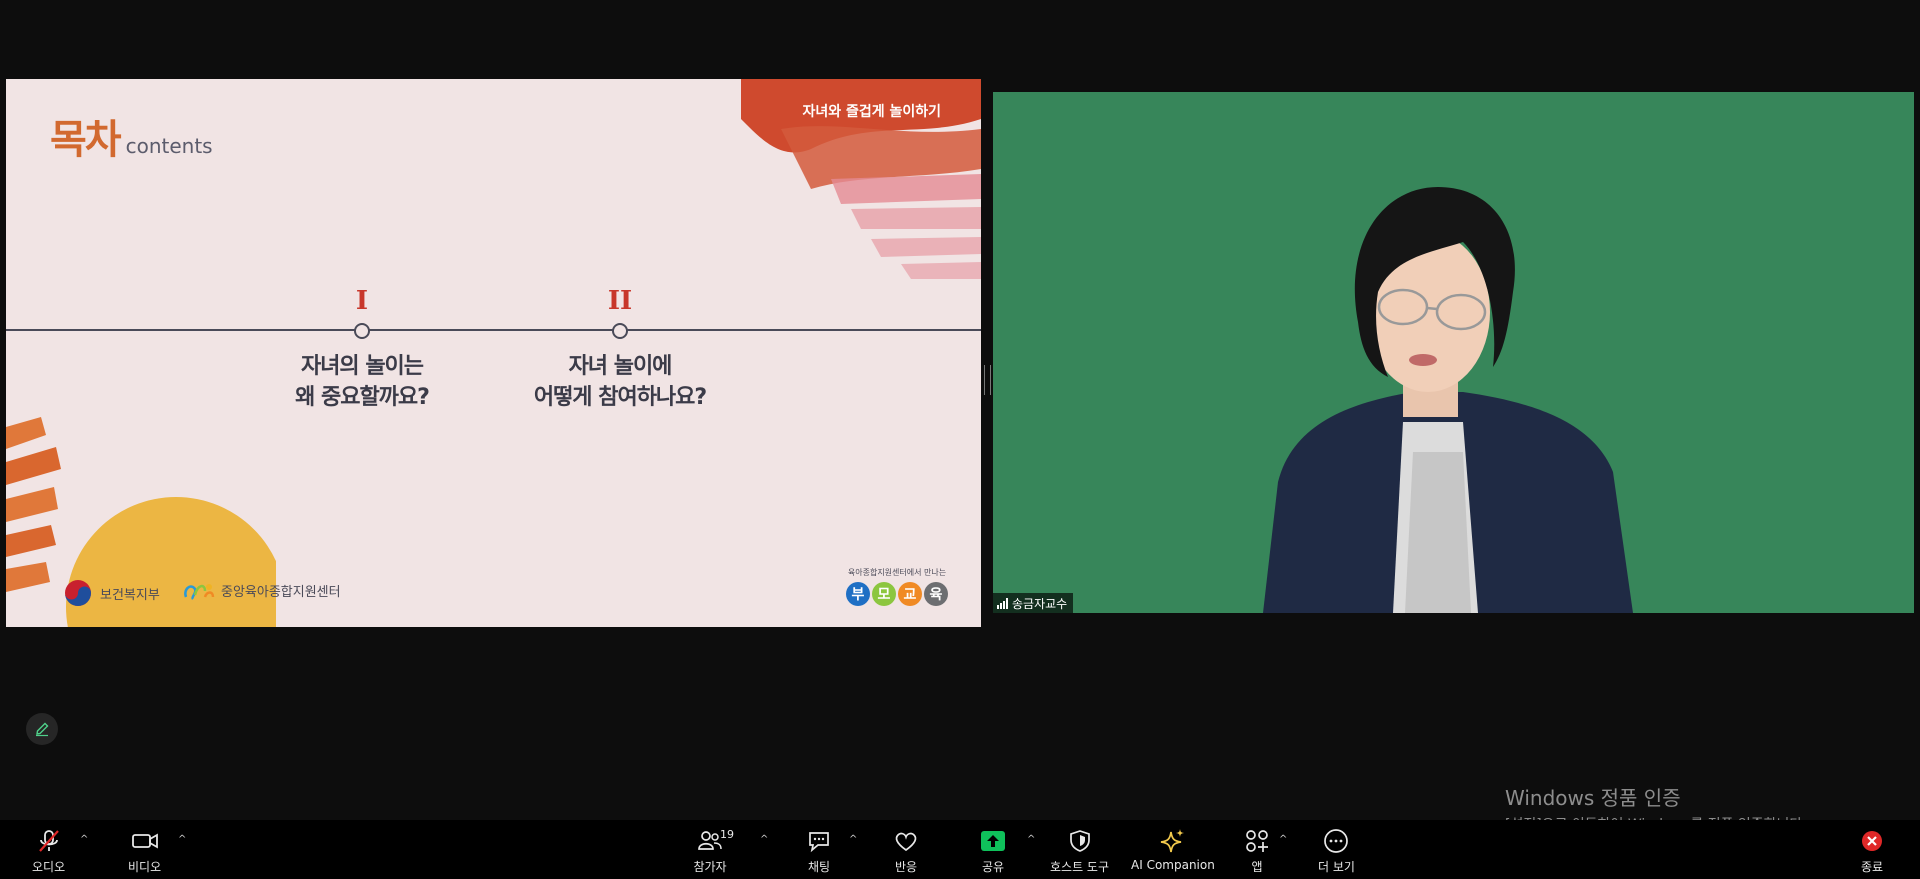 The height and width of the screenshot is (879, 1920). I want to click on host-tools-label: 호스트 도구, so click(1080, 867).